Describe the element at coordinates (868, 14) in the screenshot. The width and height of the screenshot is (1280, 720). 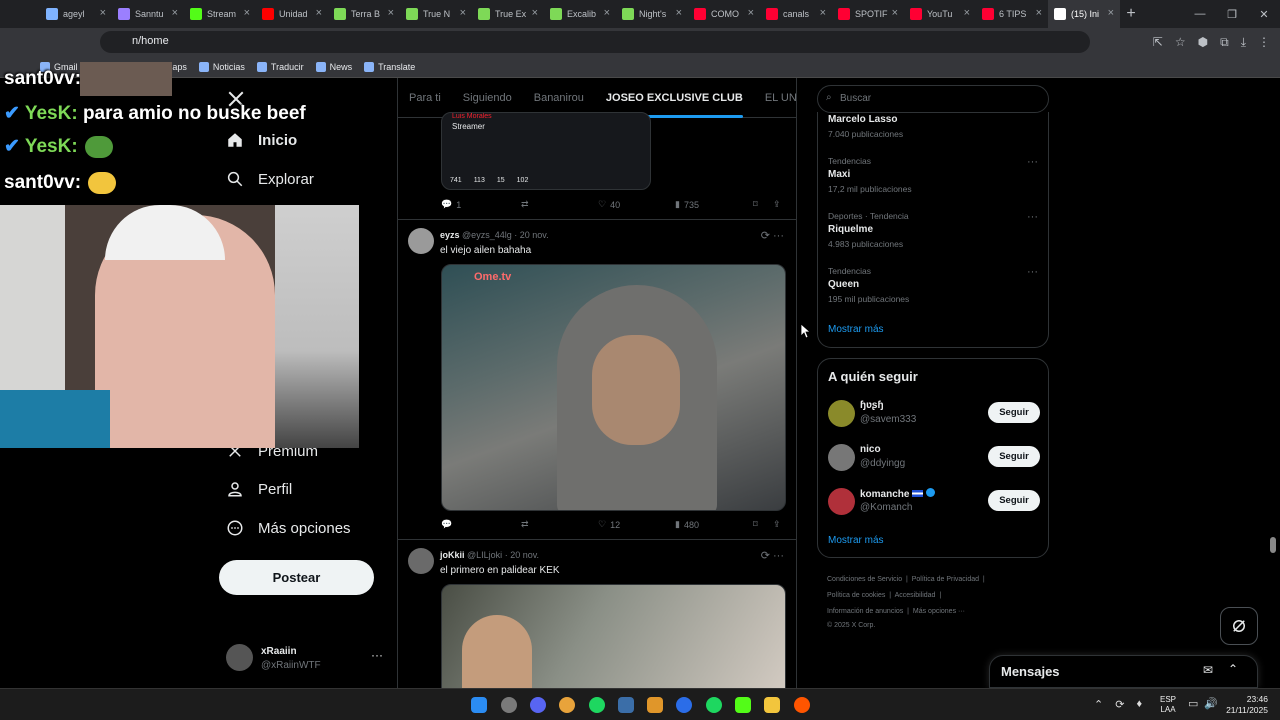
I see `browser-tab: SPOTIF ×` at that location.